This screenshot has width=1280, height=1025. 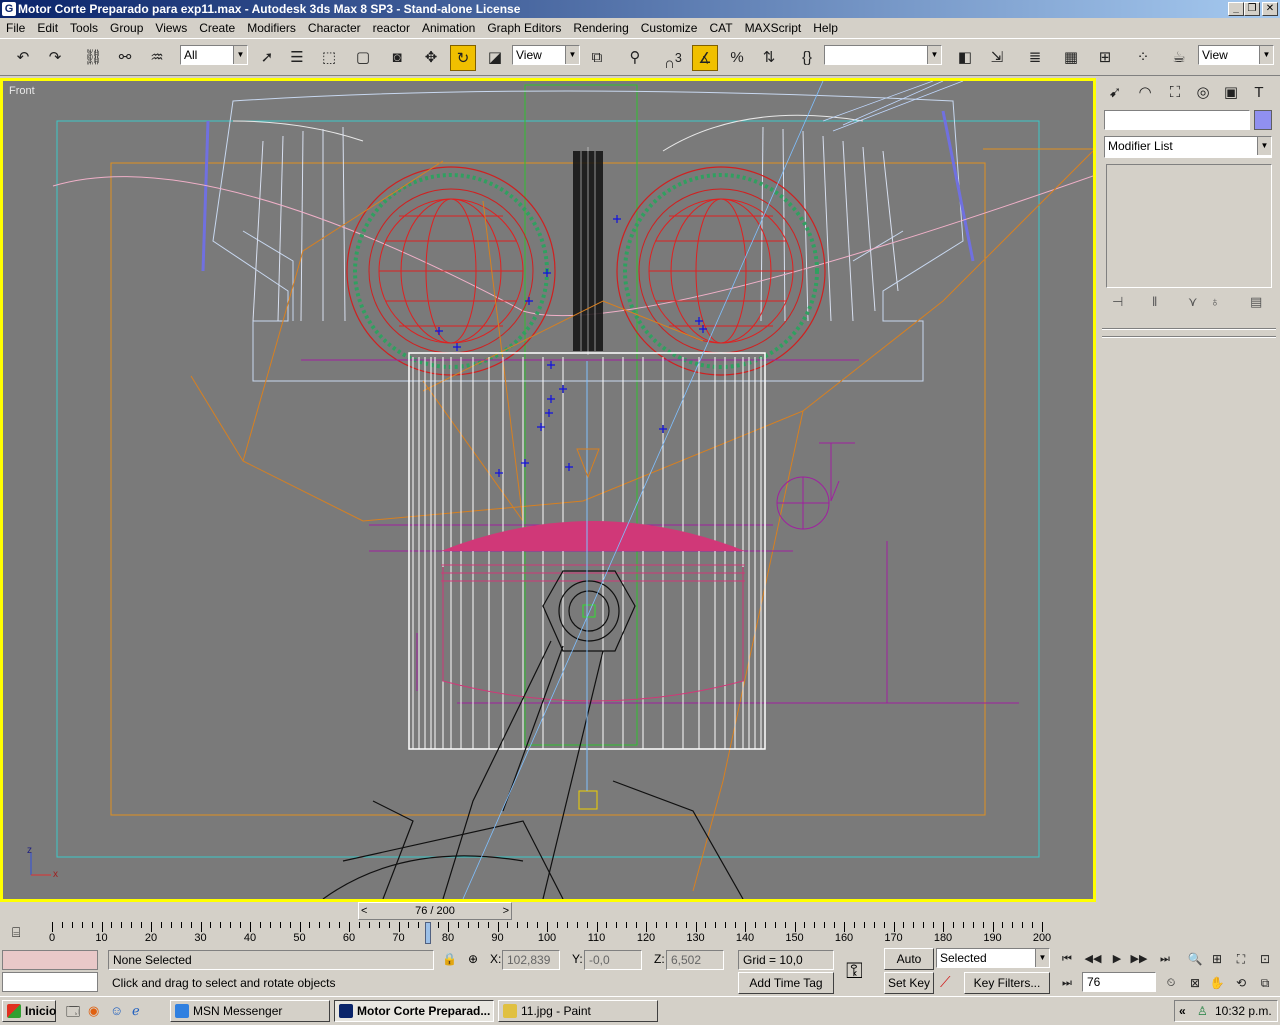 I want to click on menu-modifiers: Modifiers, so click(x=271, y=28).